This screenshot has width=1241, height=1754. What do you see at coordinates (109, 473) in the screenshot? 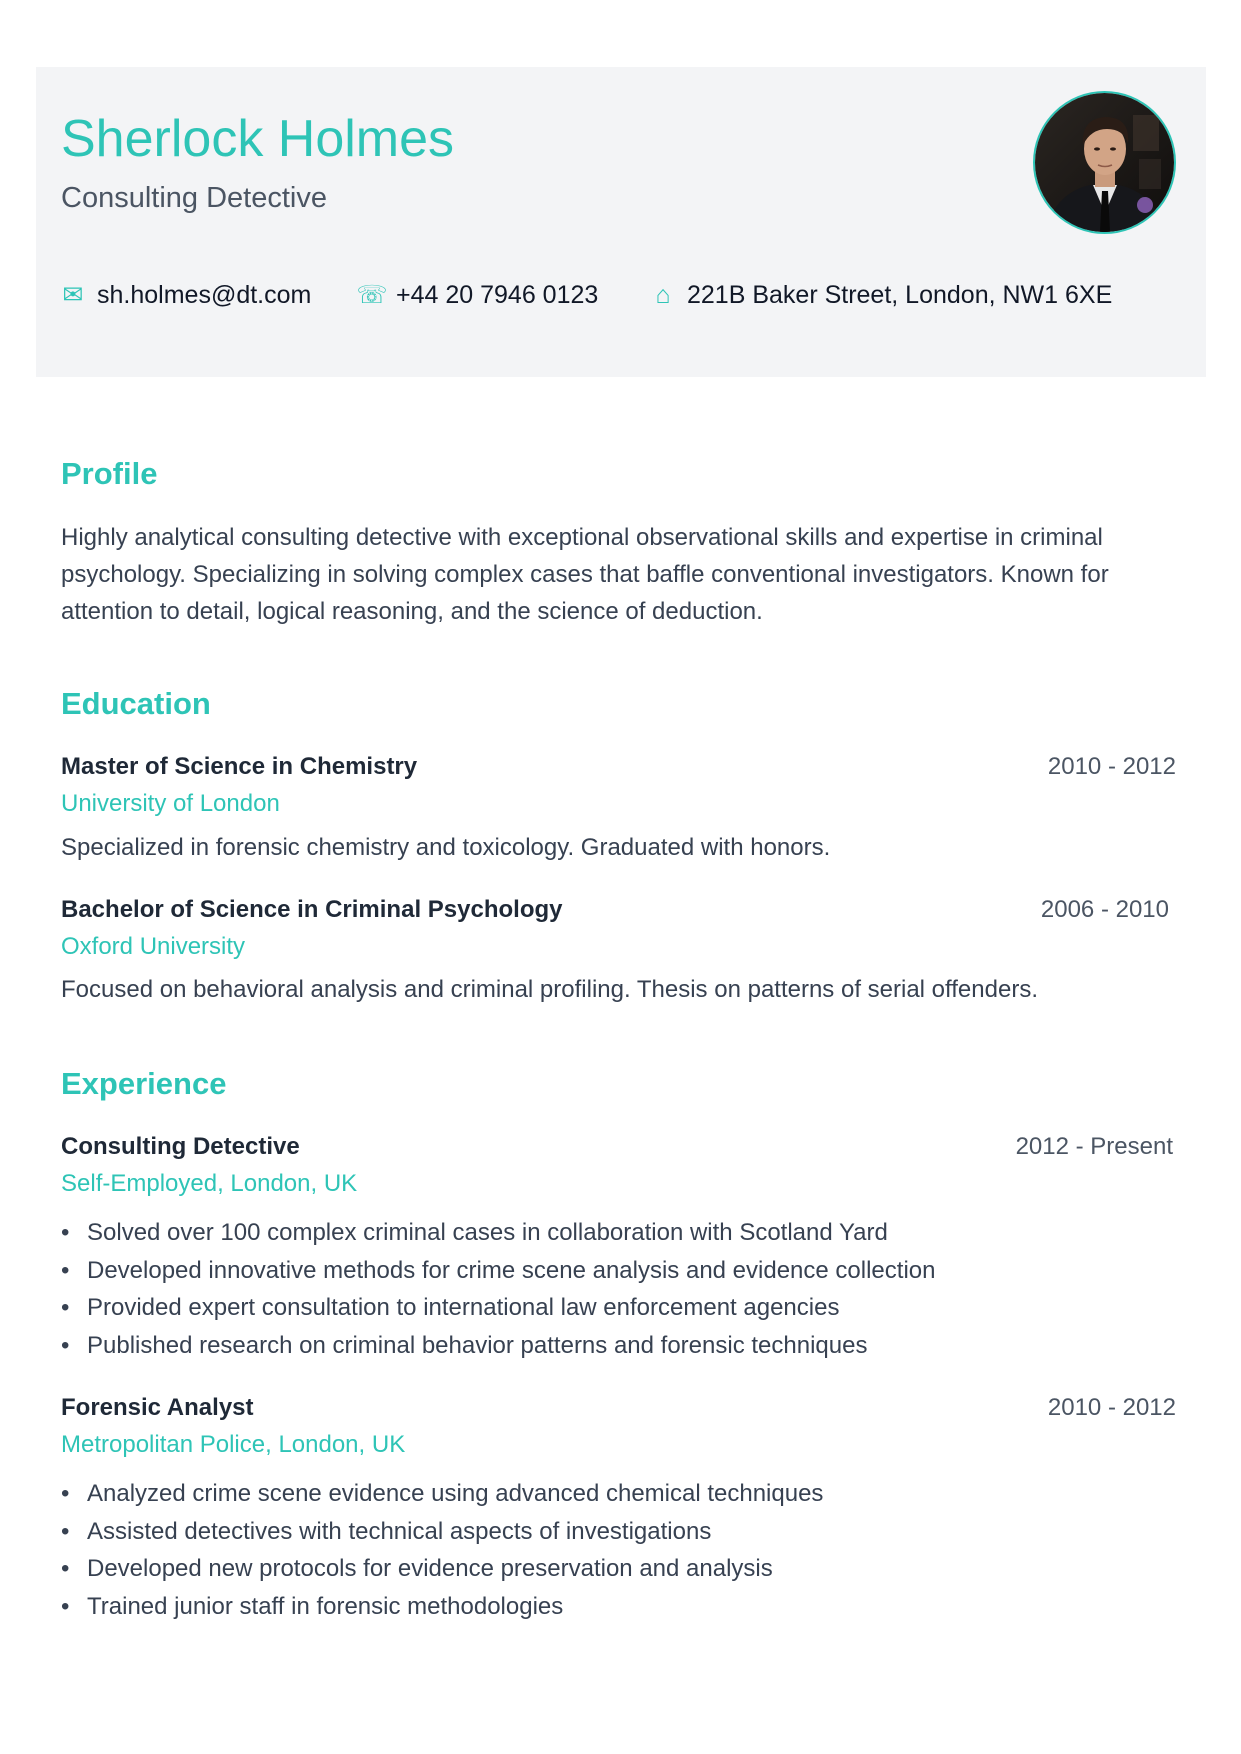
I see `profile-heading: Profile` at bounding box center [109, 473].